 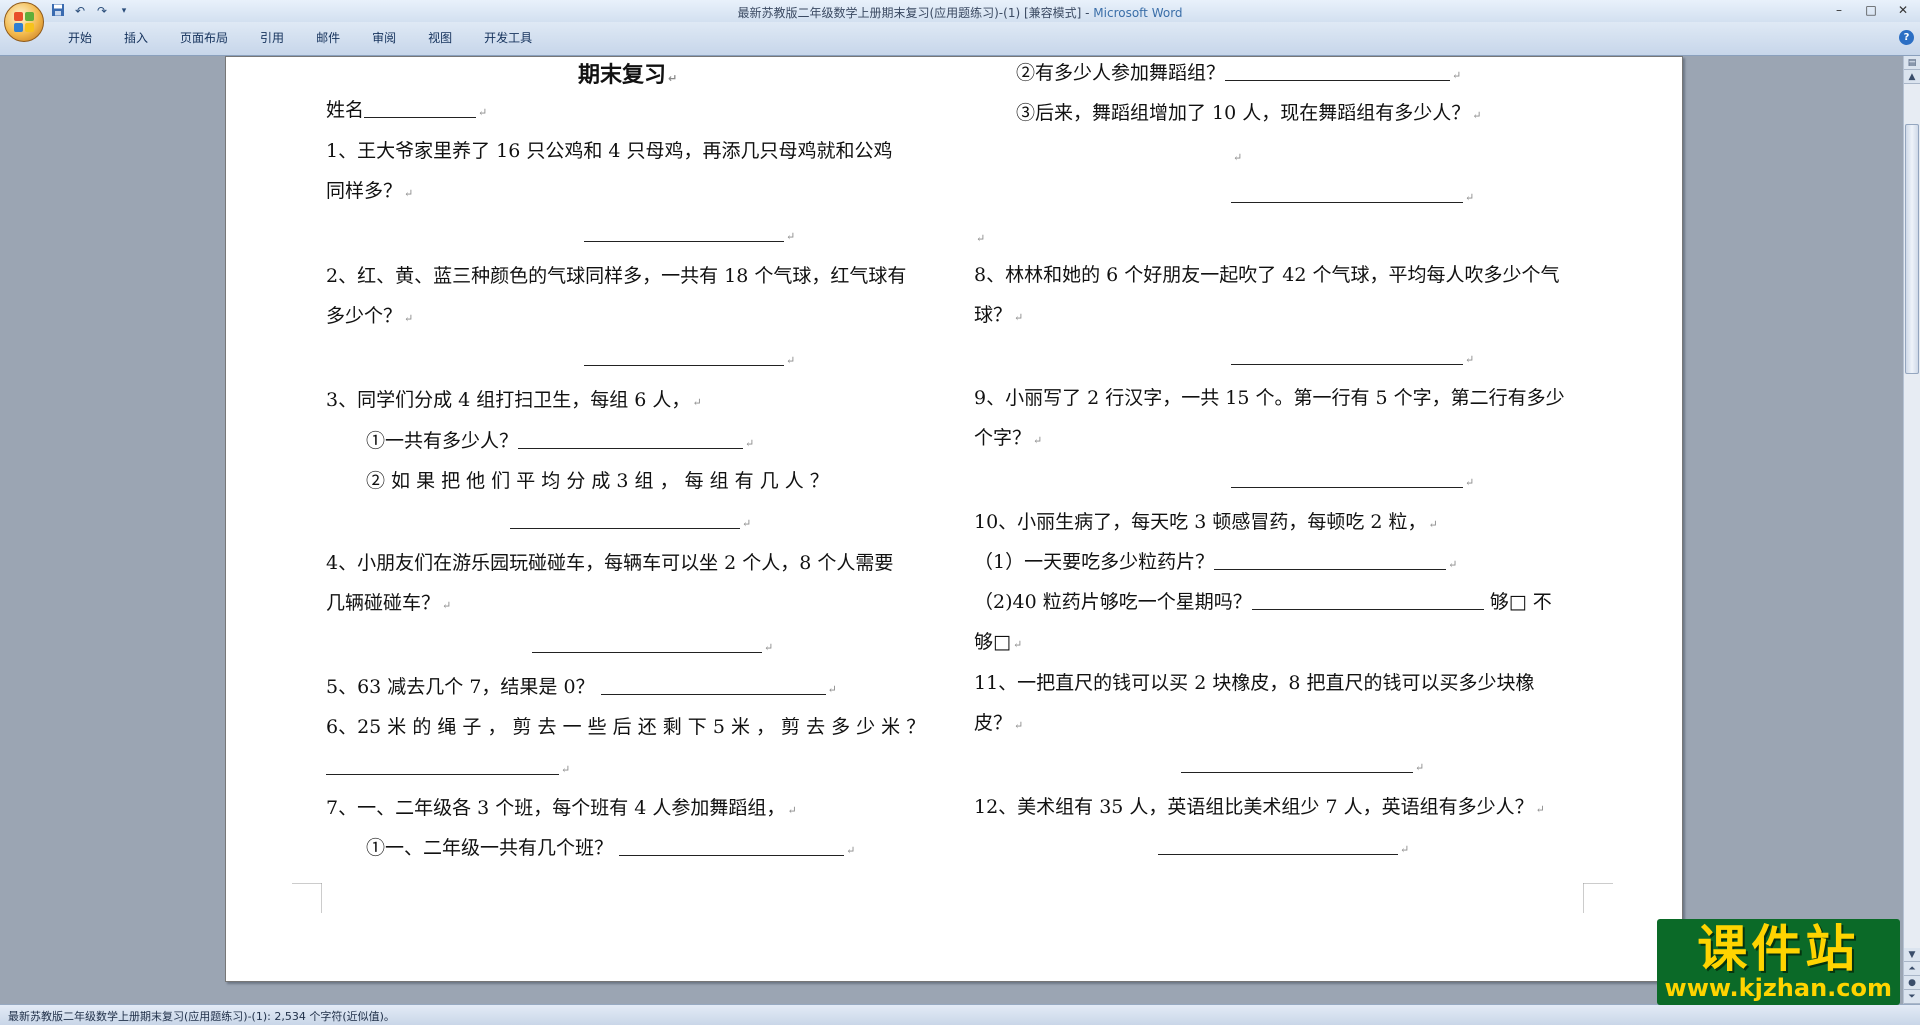 I want to click on maximize-button: □, so click(x=1871, y=10).